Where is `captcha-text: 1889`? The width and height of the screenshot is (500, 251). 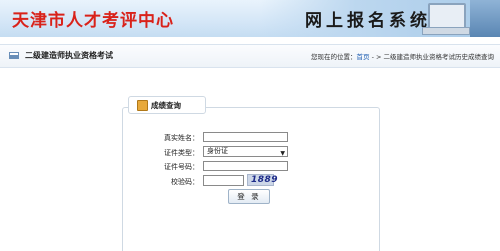 captcha-text: 1889 is located at coordinates (265, 180).